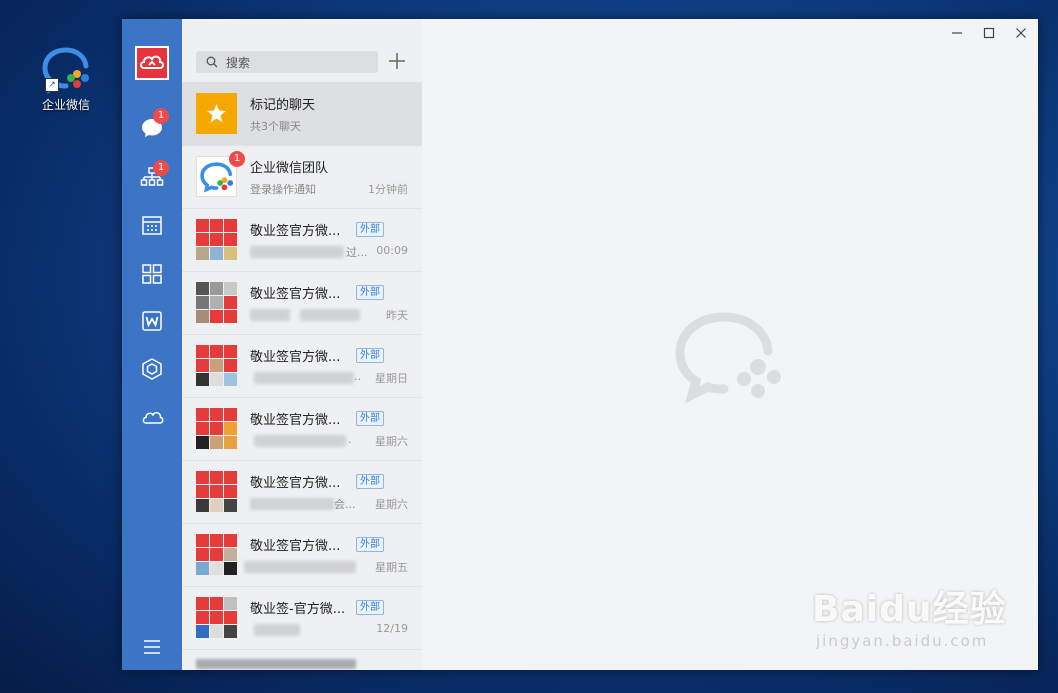 Image resolution: width=1058 pixels, height=693 pixels. I want to click on shortcut-arrow-icon: ↗, so click(52, 85).